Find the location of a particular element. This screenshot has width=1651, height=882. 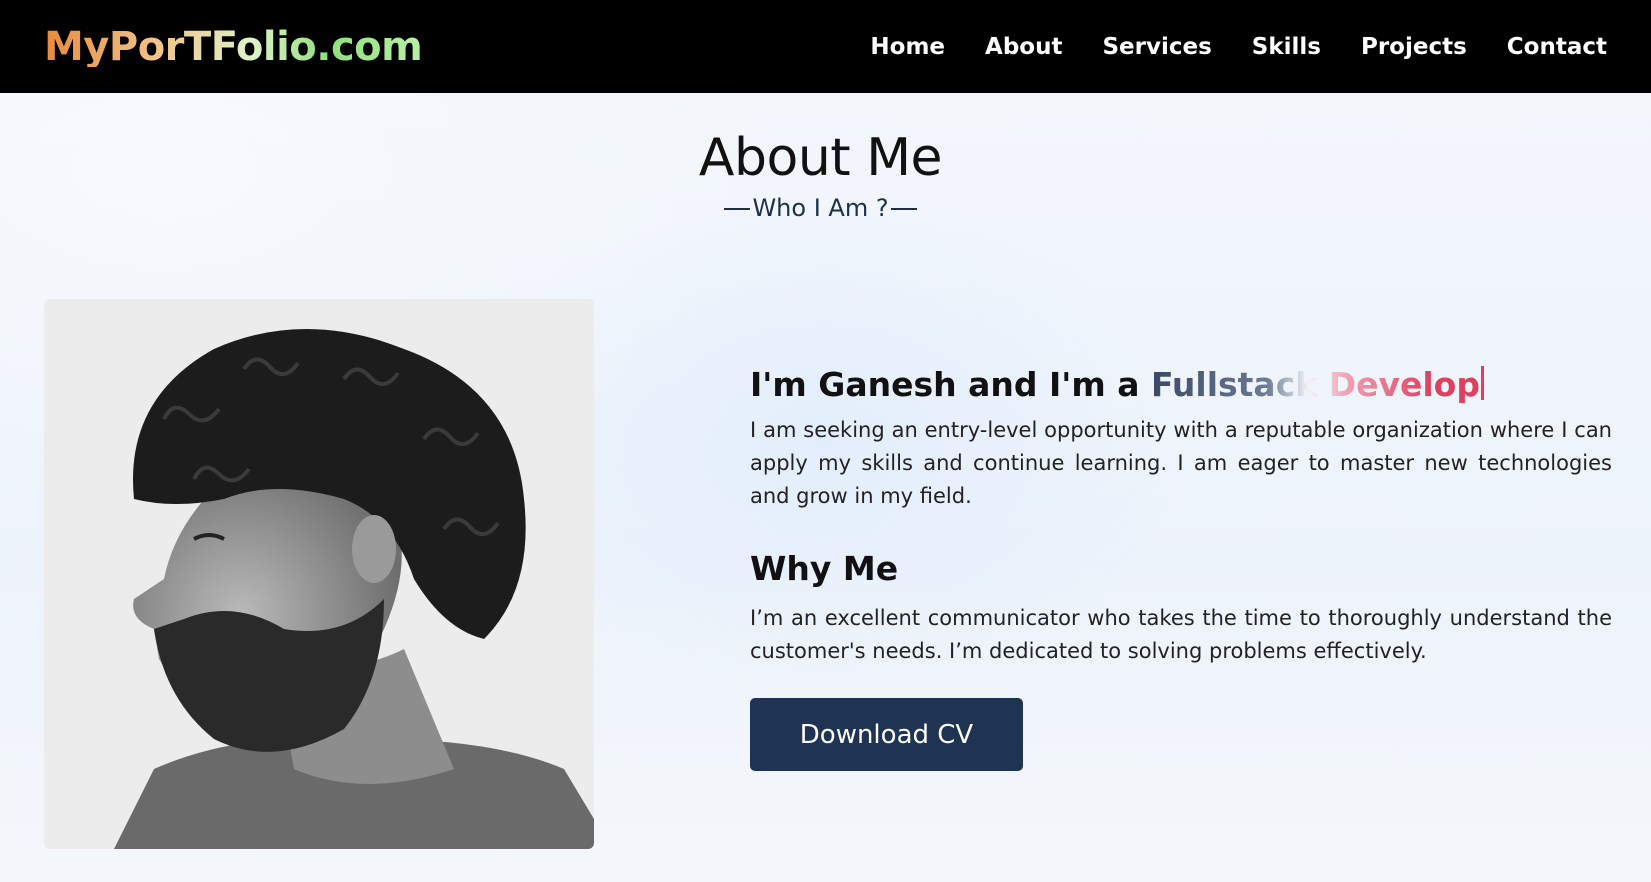

typed-role-text: Fullstack Develop is located at coordinates (1315, 384).